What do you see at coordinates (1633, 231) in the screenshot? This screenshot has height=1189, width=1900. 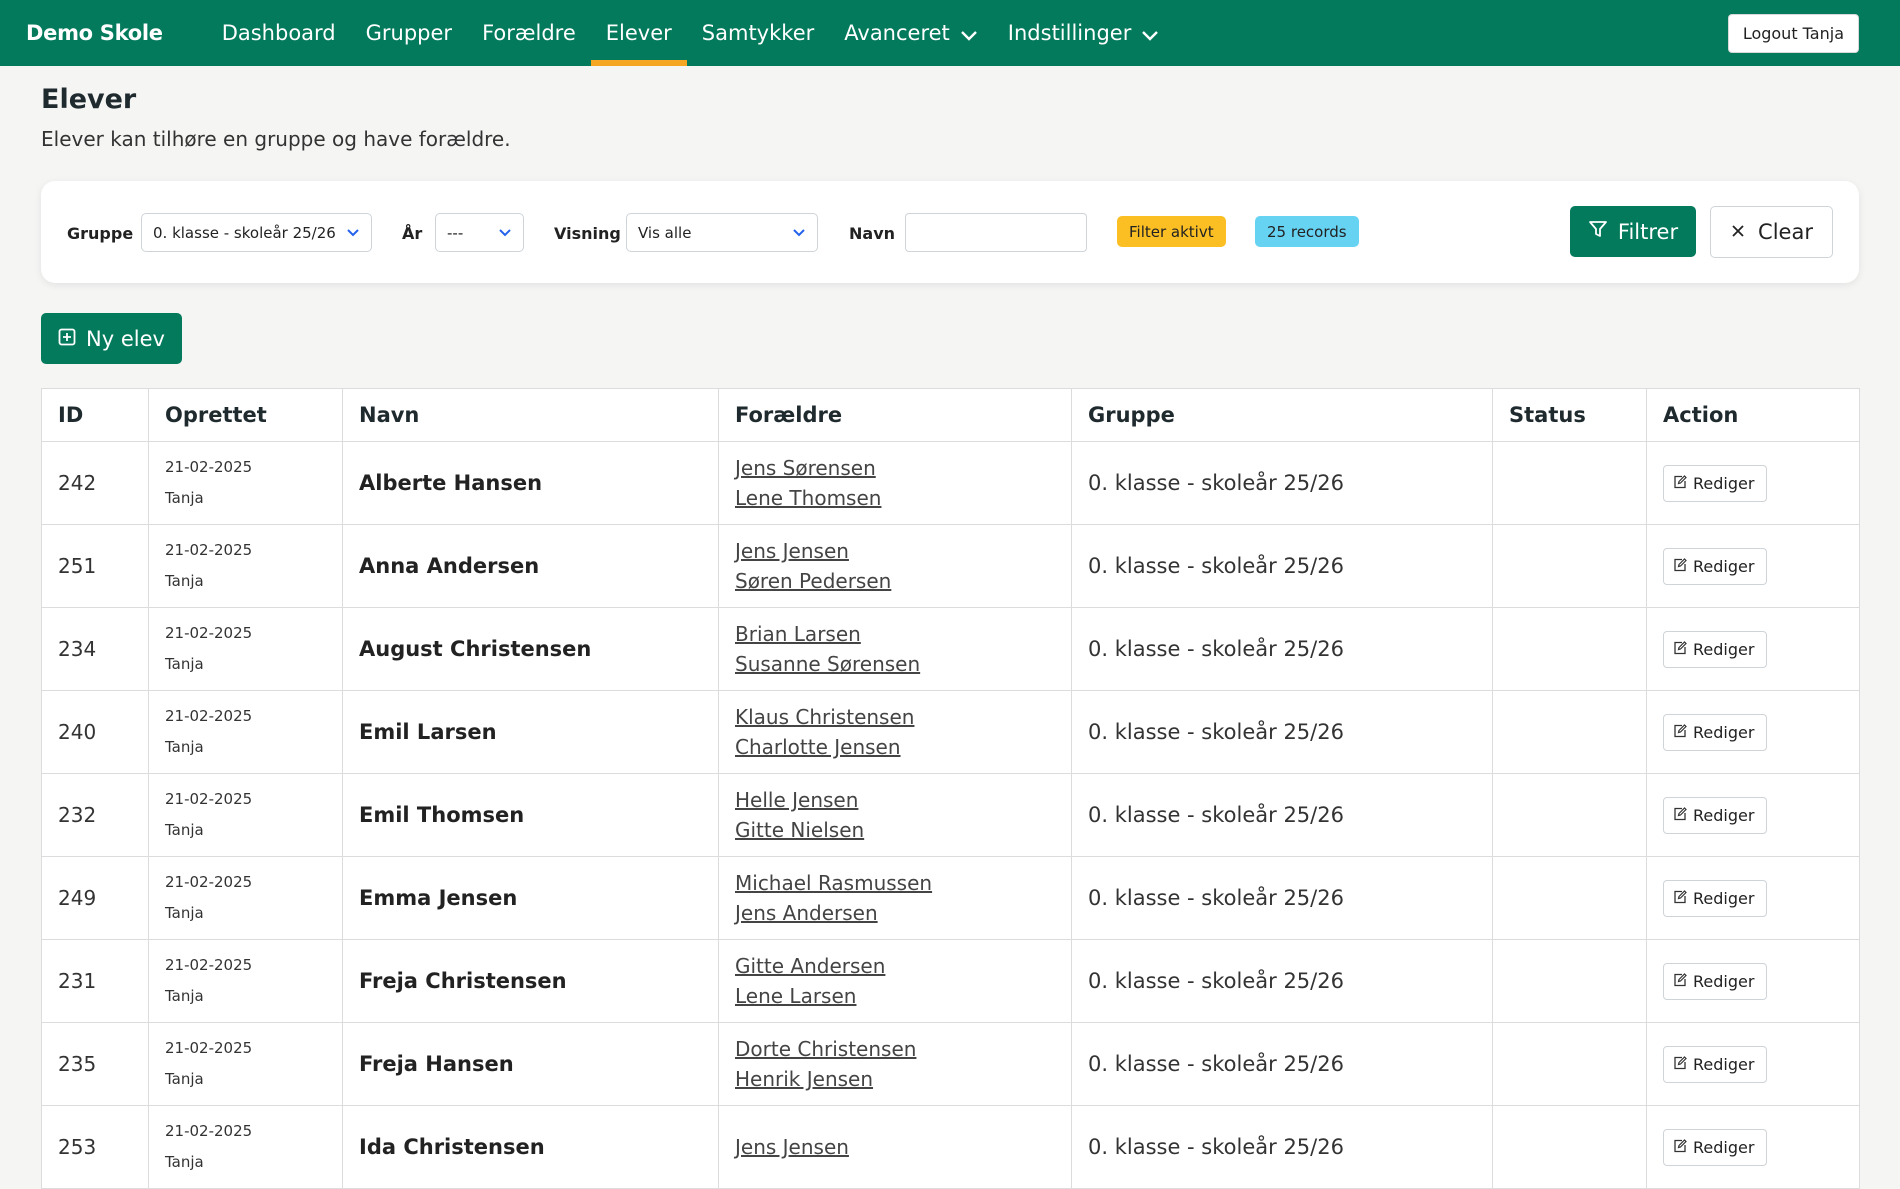 I see `filter-button: Filtrer` at bounding box center [1633, 231].